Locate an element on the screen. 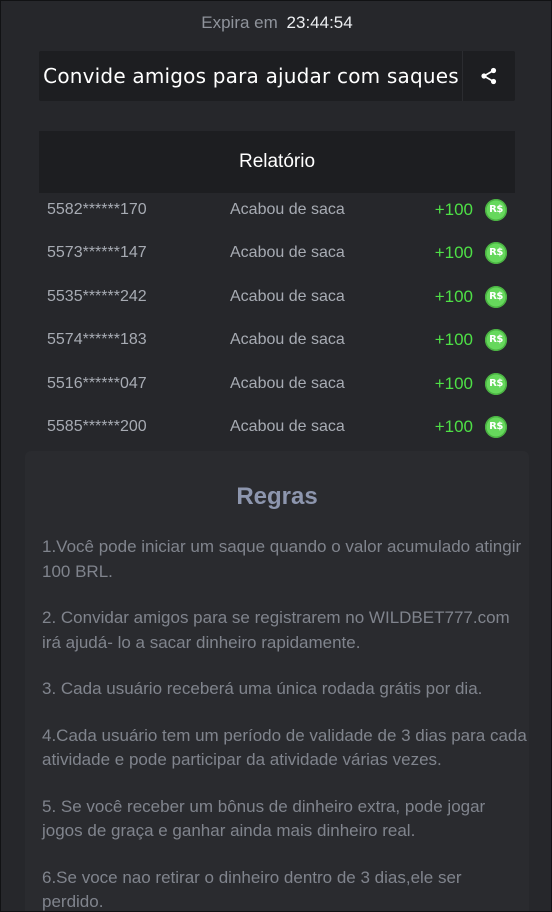 Image resolution: width=552 pixels, height=912 pixels. expiry-label: Expira em is located at coordinates (239, 22).